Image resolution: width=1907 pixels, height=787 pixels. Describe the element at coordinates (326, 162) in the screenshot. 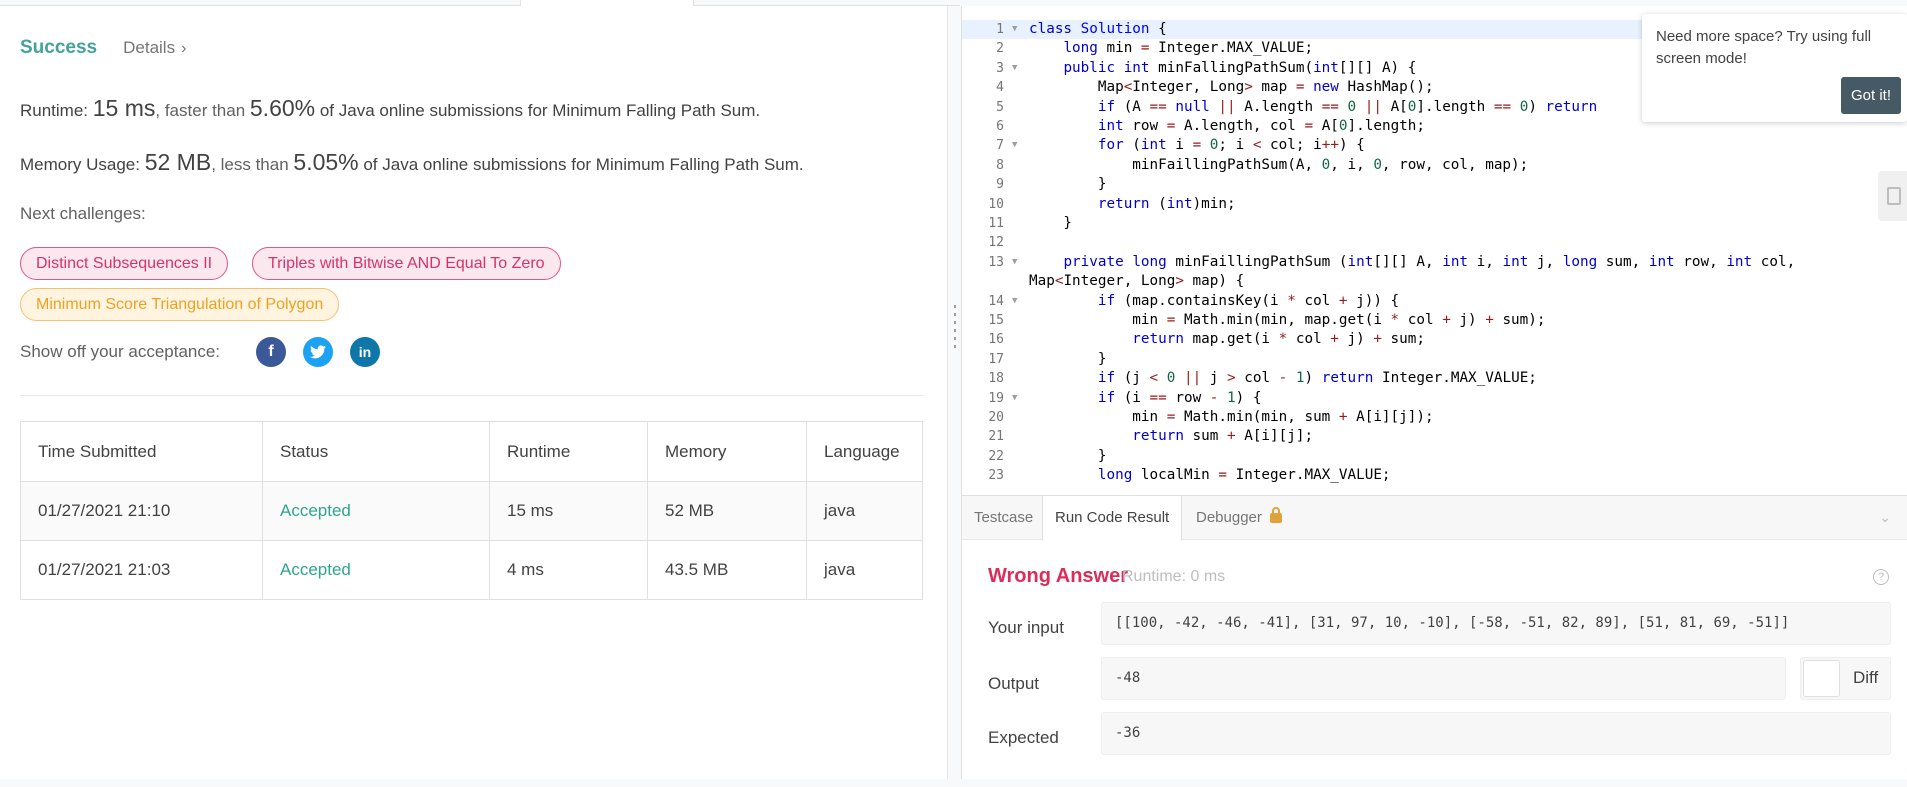

I see `memory-percentile: 5.05%` at that location.